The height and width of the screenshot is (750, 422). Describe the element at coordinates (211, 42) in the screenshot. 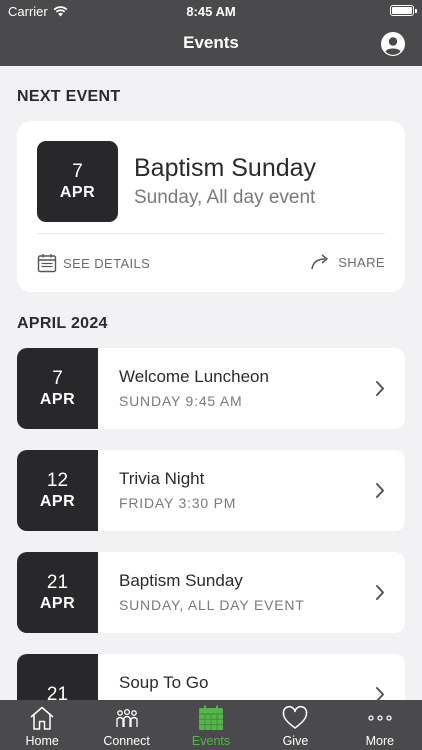

I see `page-title: Events` at that location.